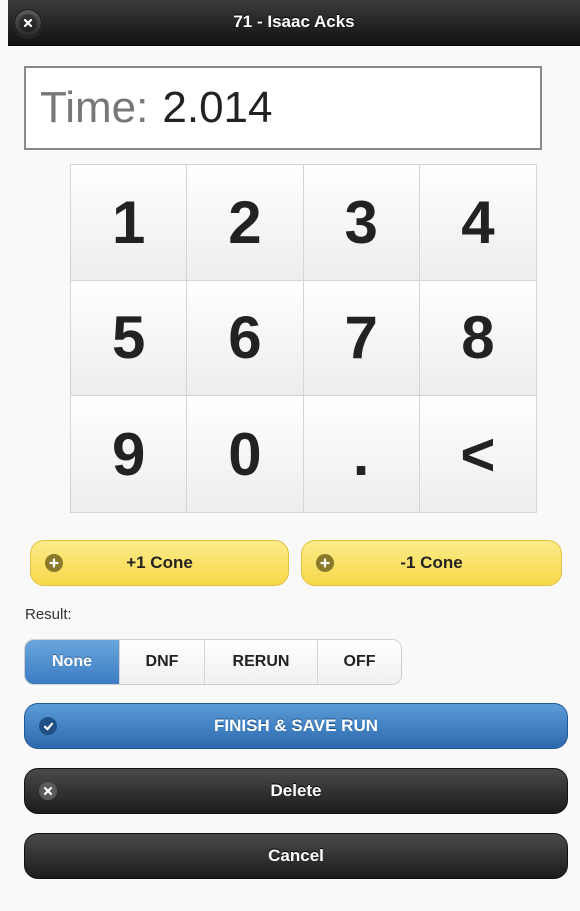 This screenshot has height=911, width=580. I want to click on add-cone-label: +1 Cone, so click(159, 562).